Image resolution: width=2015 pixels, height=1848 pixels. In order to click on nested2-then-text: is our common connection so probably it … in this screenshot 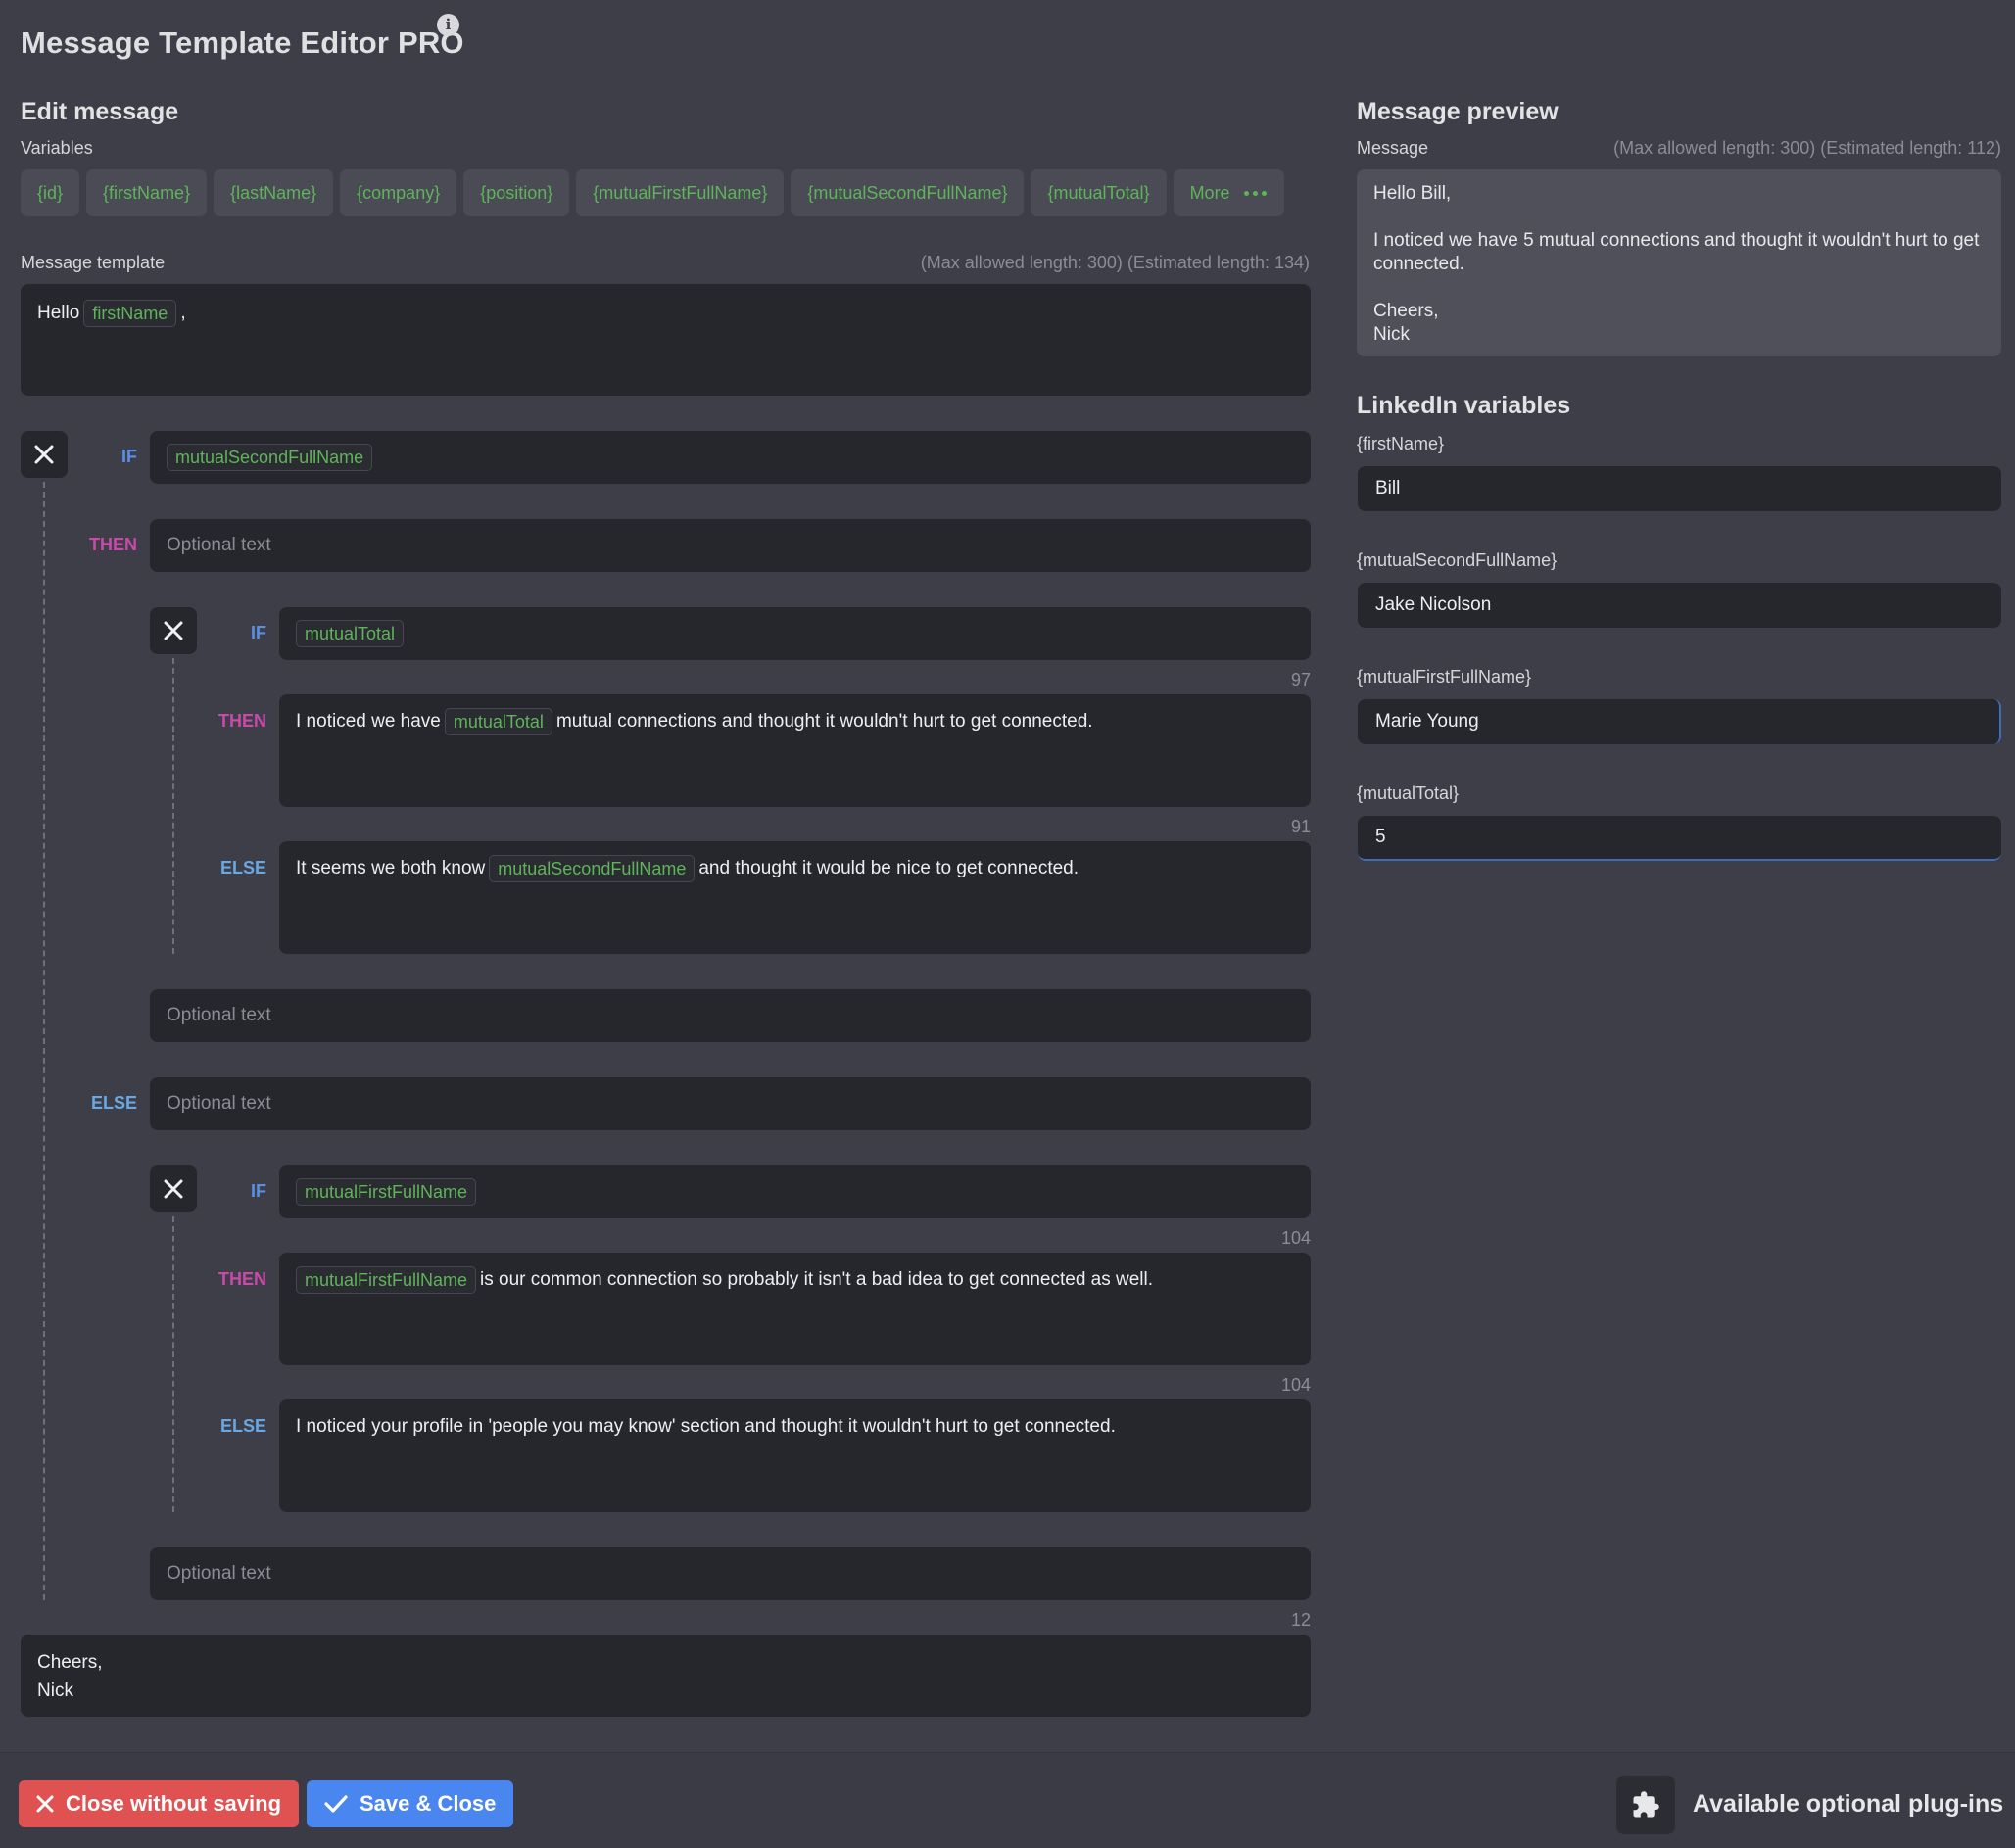, I will do `click(817, 1279)`.